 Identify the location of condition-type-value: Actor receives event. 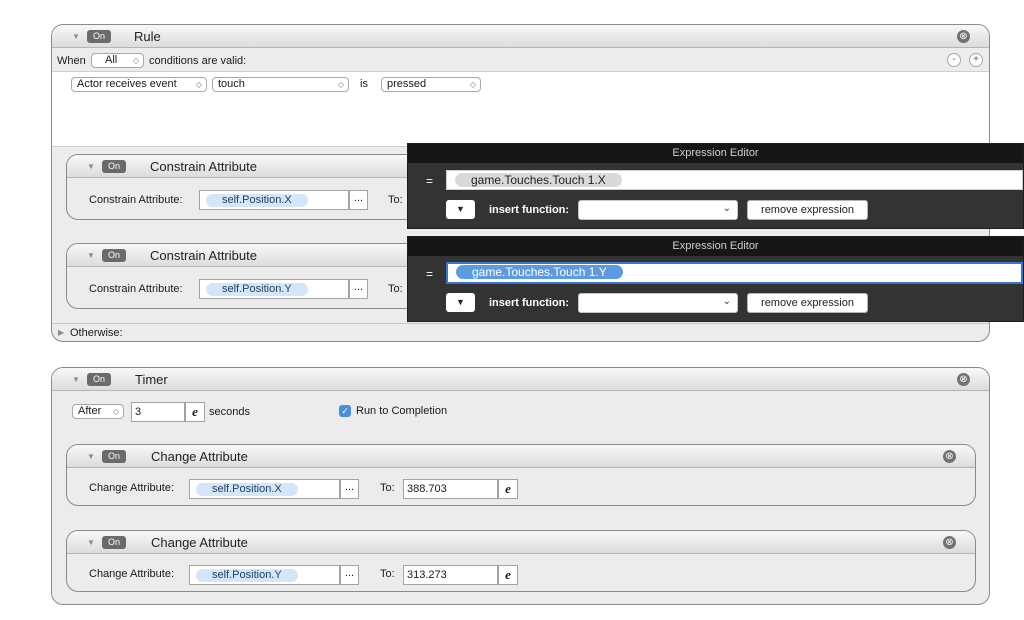
(127, 84).